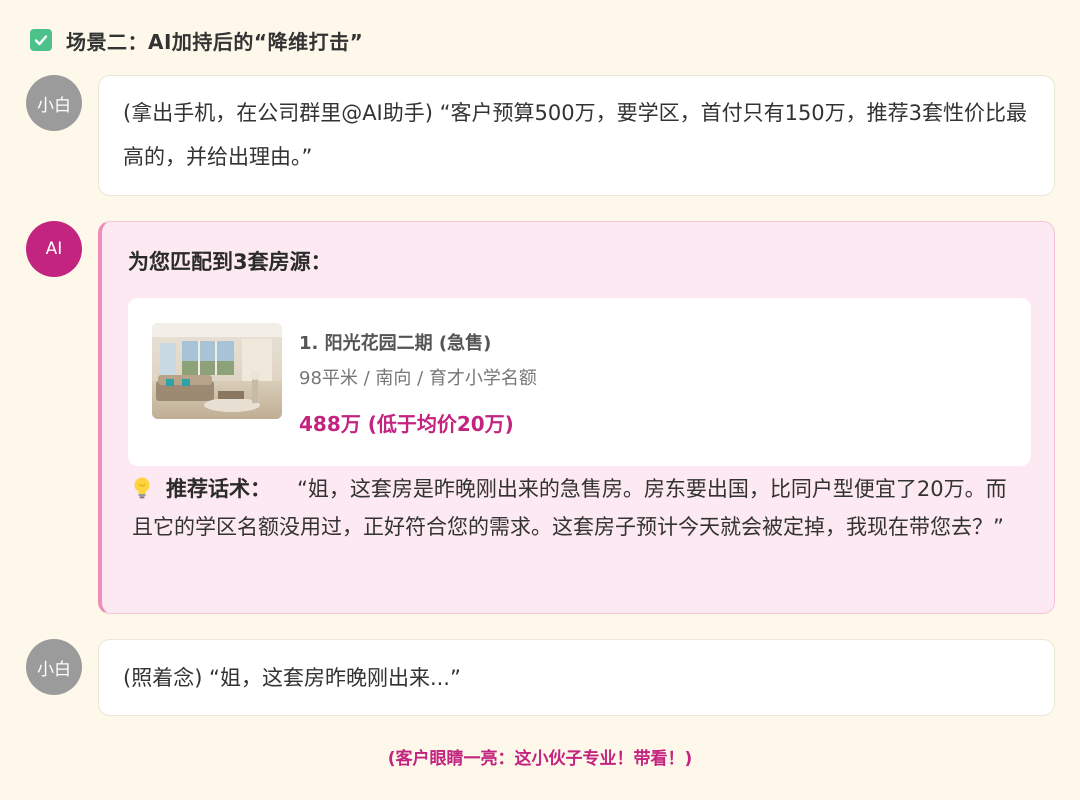 Image resolution: width=1080 pixels, height=800 pixels. What do you see at coordinates (217, 371) in the screenshot?
I see `living-room-photo` at bounding box center [217, 371].